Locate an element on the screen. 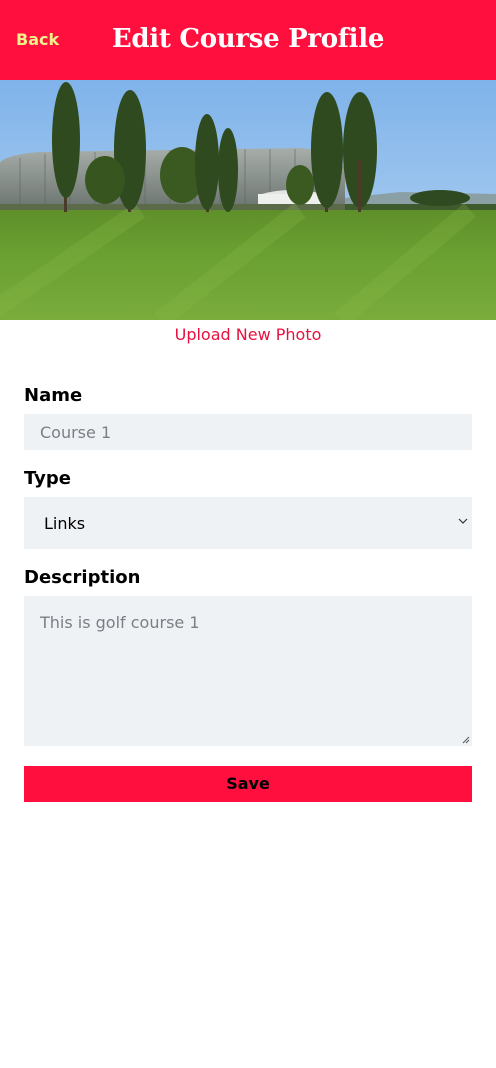 Image resolution: width=496 pixels, height=1068 pixels. chevron-down-icon is located at coordinates (463, 521).